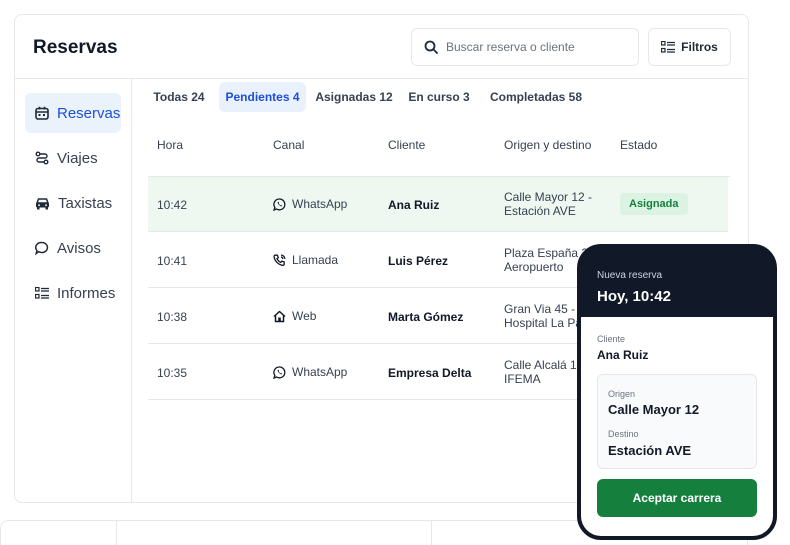 The image size is (790, 545). Describe the element at coordinates (172, 261) in the screenshot. I see `row-time: 10:41` at that location.